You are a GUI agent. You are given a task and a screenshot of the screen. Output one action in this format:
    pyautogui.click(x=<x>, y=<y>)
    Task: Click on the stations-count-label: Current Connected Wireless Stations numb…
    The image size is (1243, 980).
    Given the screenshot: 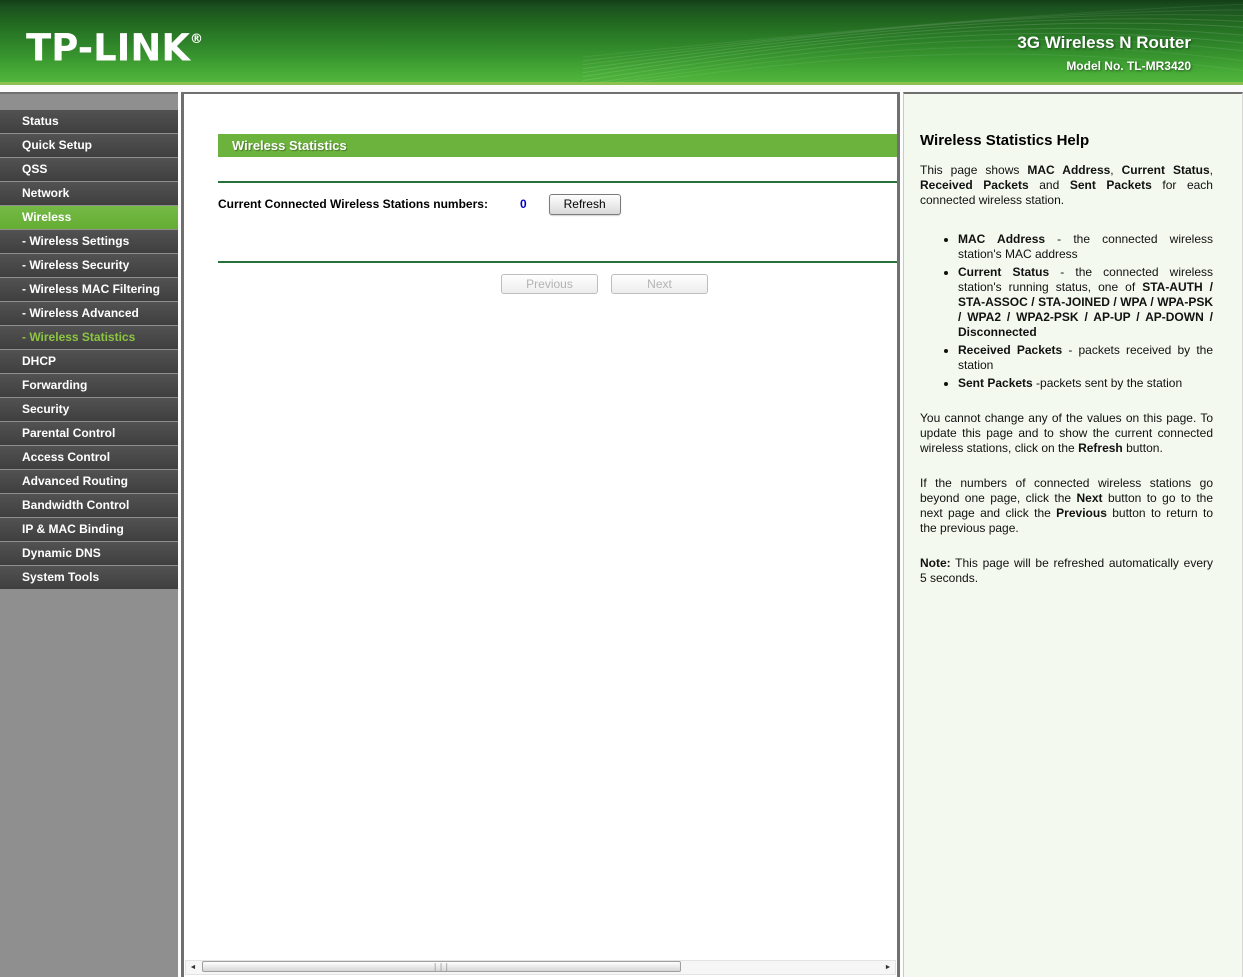 What is the action you would take?
    pyautogui.click(x=353, y=204)
    